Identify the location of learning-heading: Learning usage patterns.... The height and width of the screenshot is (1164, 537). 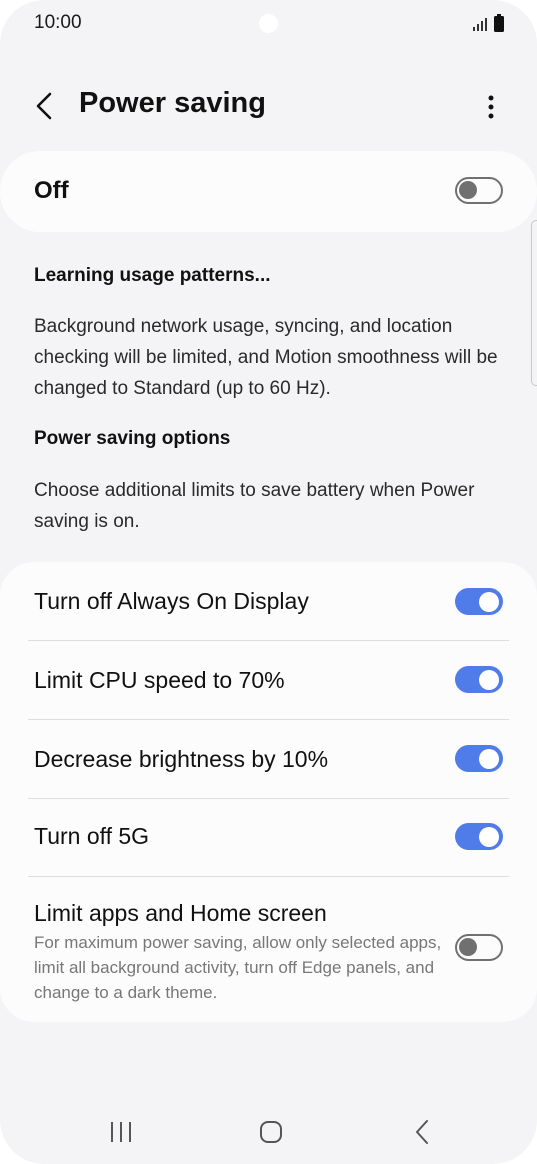
(152, 275).